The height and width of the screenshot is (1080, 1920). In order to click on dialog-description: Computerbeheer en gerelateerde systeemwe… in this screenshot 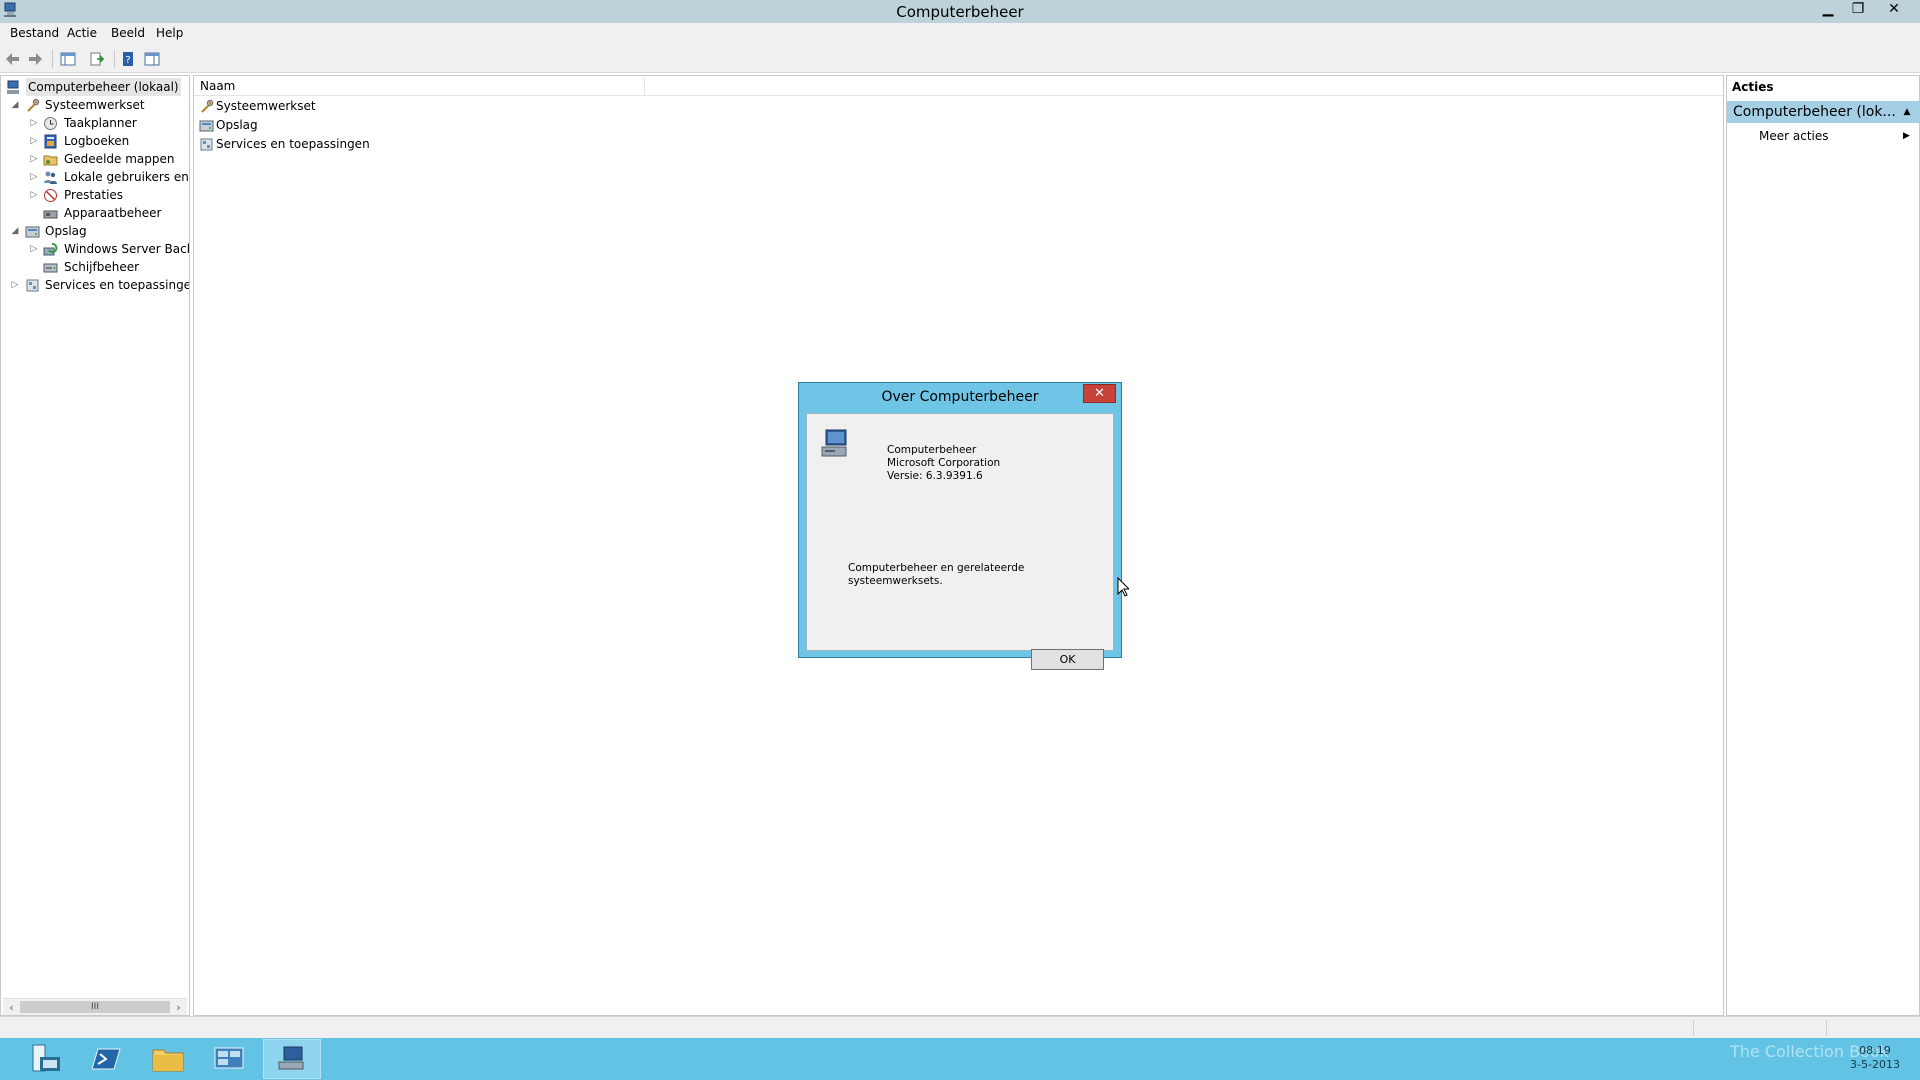, I will do `click(936, 574)`.